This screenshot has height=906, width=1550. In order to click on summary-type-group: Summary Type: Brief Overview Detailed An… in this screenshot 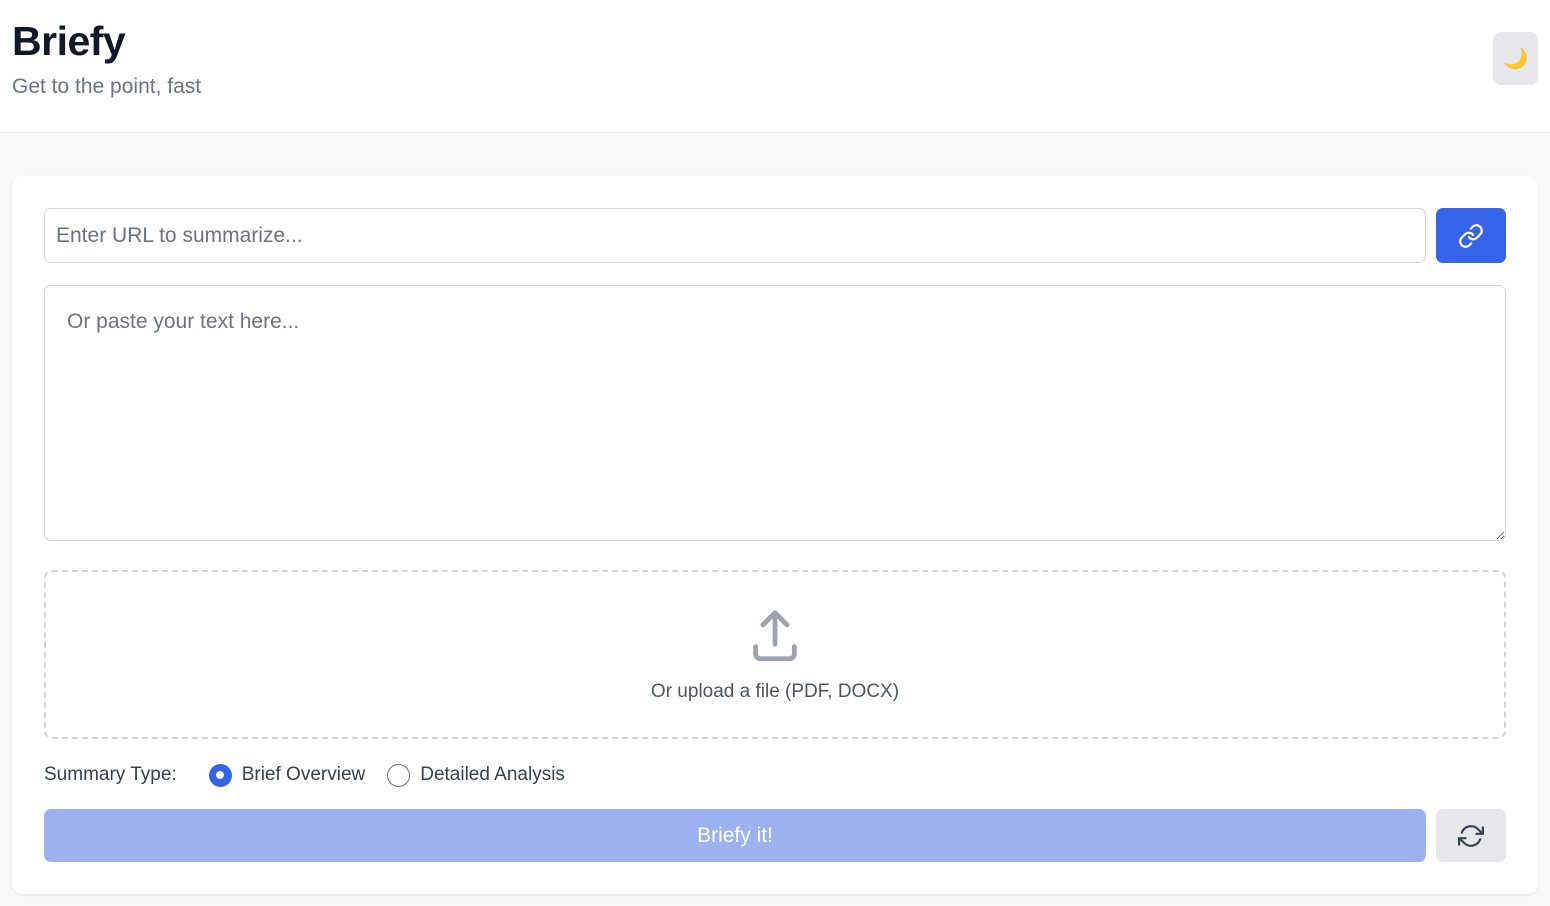, I will do `click(315, 775)`.